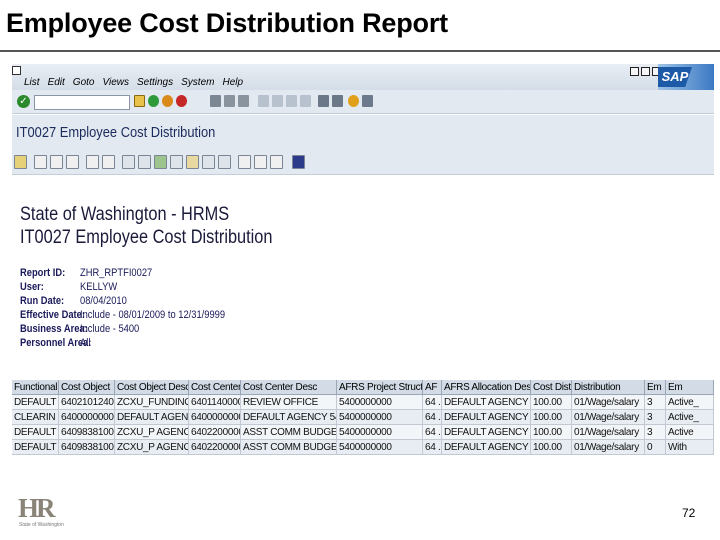 Image resolution: width=720 pixels, height=540 pixels. What do you see at coordinates (208, 162) in the screenshot?
I see `graphic-icon` at bounding box center [208, 162].